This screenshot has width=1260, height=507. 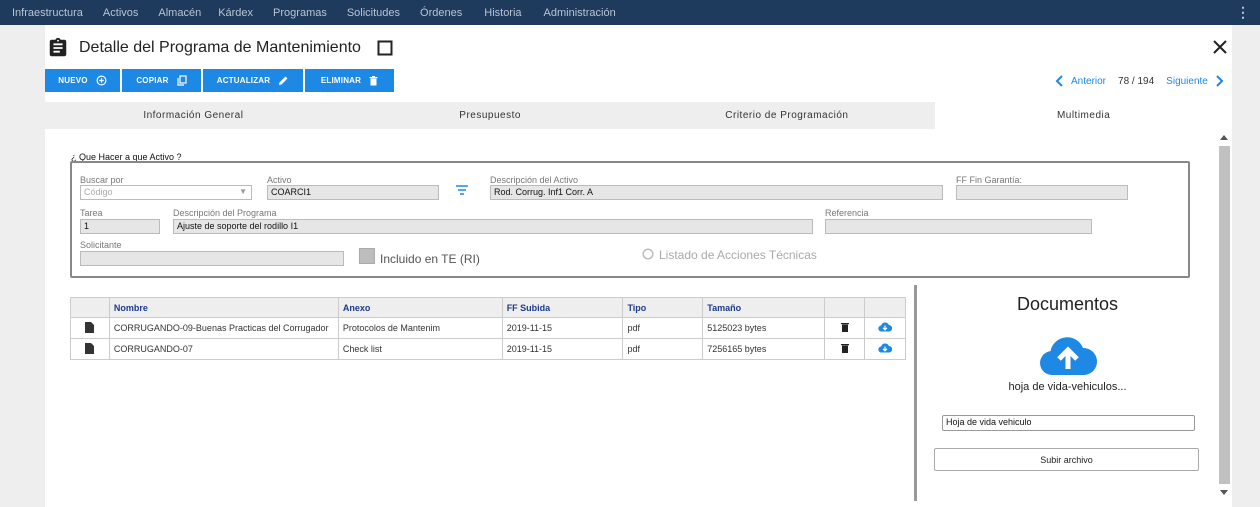 What do you see at coordinates (496, 13) in the screenshot?
I see `nav-item-historia: Historia` at bounding box center [496, 13].